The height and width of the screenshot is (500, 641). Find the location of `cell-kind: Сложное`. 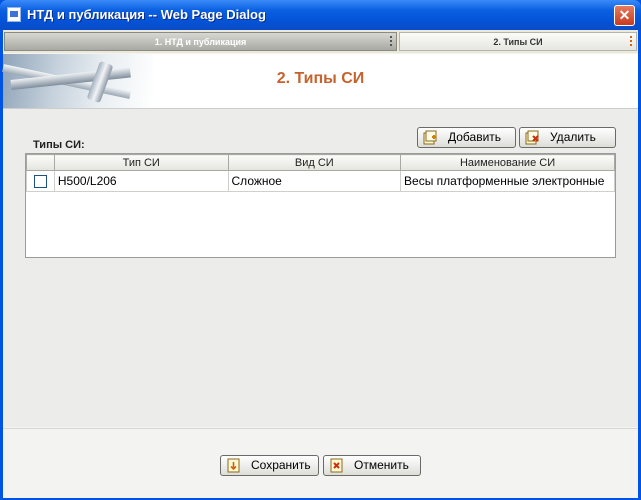

cell-kind: Сложное is located at coordinates (314, 181).